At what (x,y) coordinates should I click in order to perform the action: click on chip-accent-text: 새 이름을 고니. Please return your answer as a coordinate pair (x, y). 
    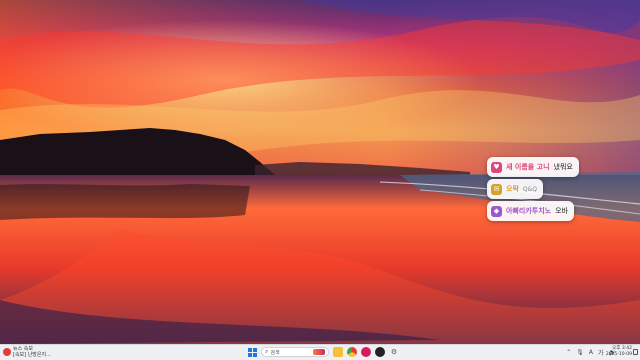
    Looking at the image, I should click on (528, 167).